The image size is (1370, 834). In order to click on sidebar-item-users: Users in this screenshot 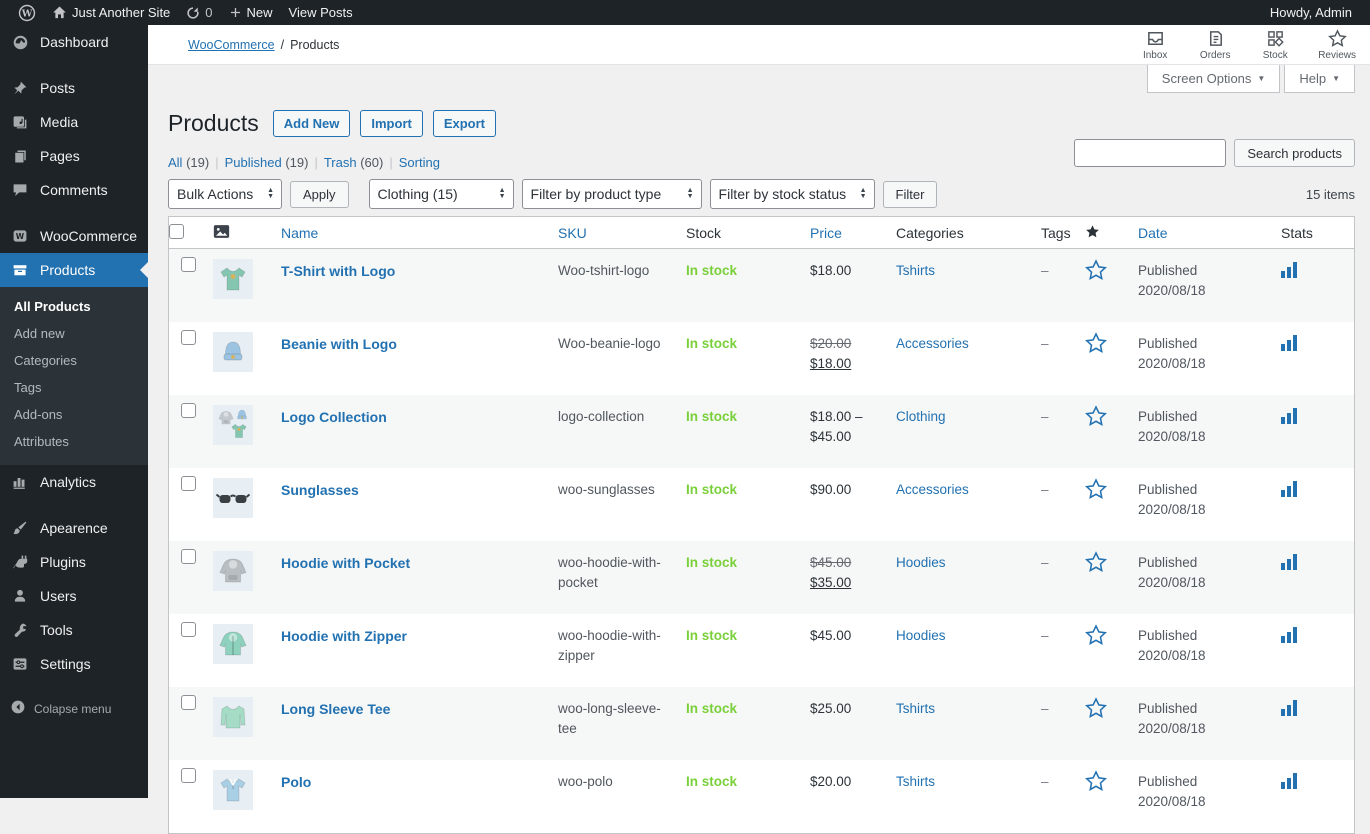, I will do `click(74, 596)`.